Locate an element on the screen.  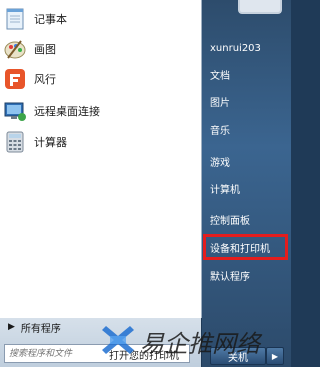
right-item-label: 控制面板 is located at coordinates (230, 221).